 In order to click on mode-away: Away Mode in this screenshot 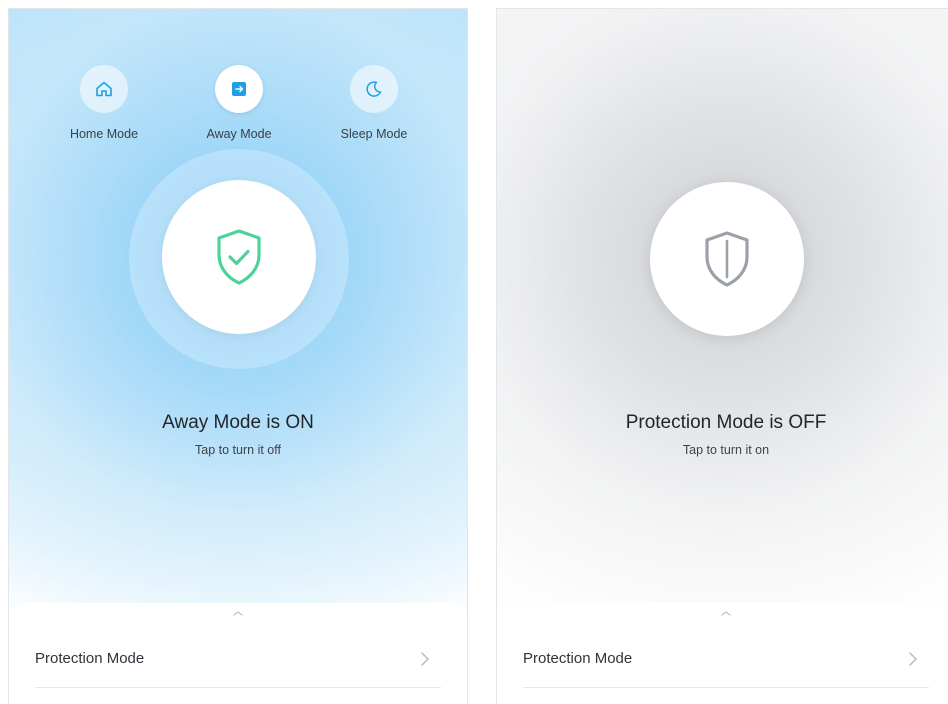, I will do `click(239, 103)`.